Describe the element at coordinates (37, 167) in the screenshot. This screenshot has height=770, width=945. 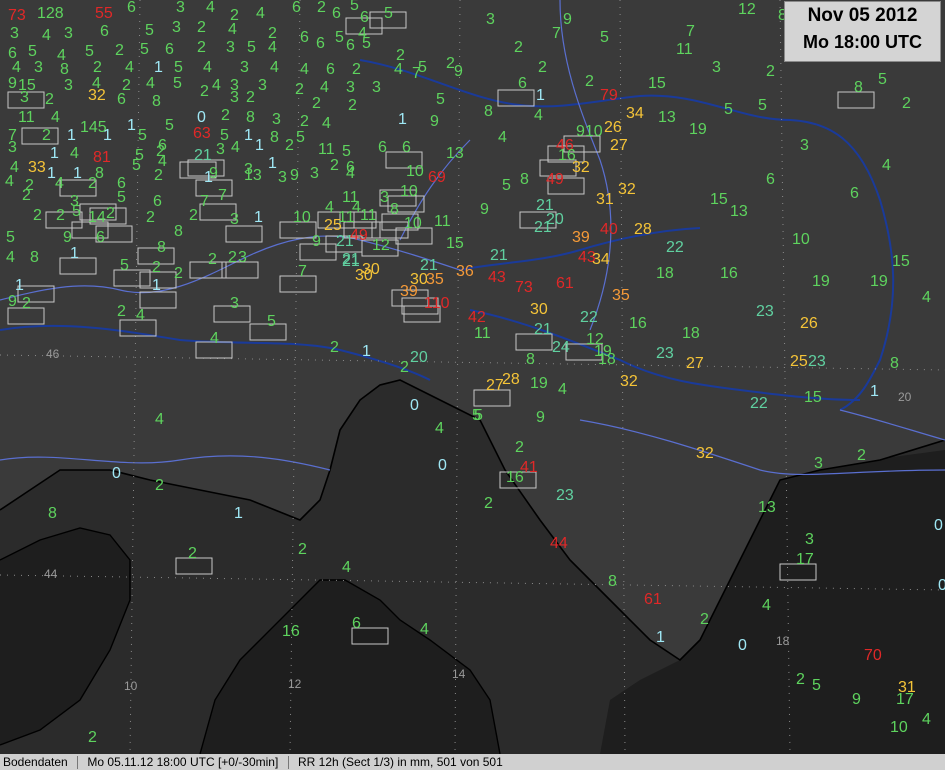
I see `station-value: 33` at that location.